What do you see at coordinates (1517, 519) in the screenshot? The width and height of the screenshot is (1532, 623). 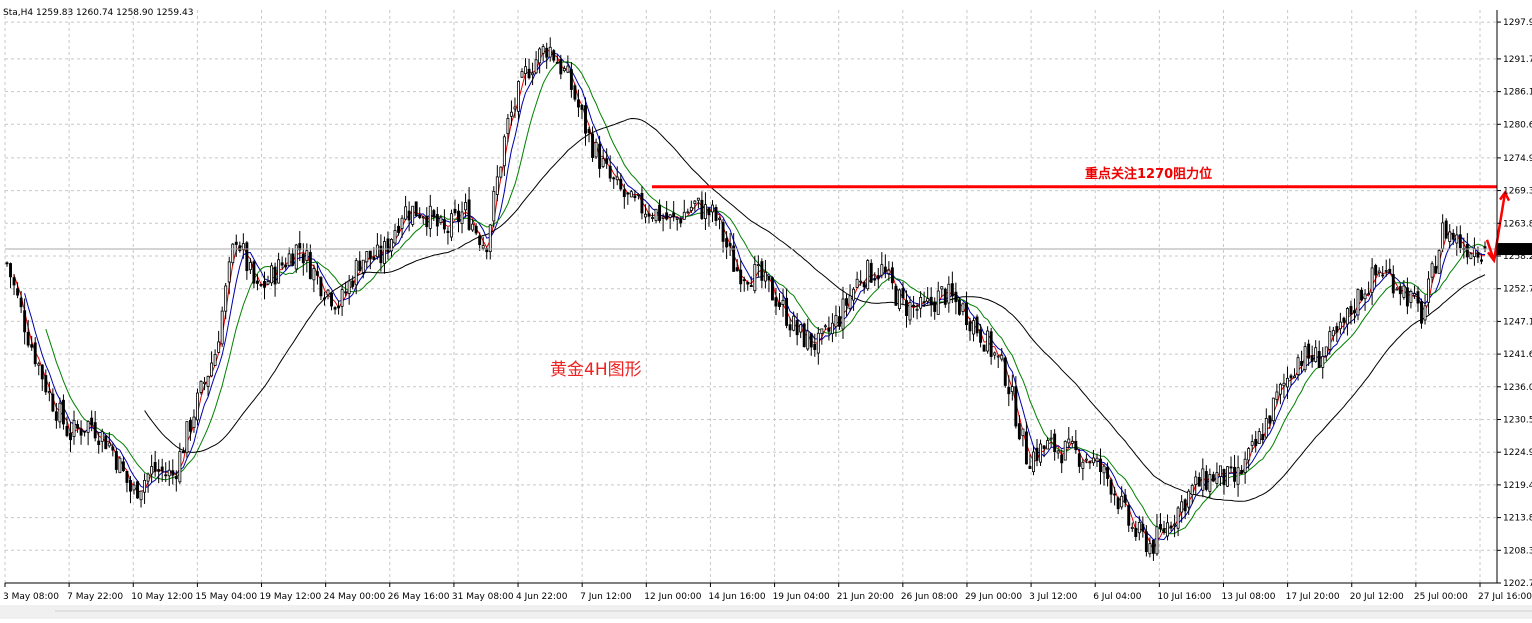 I see `y-tick-label: 1213.85` at bounding box center [1517, 519].